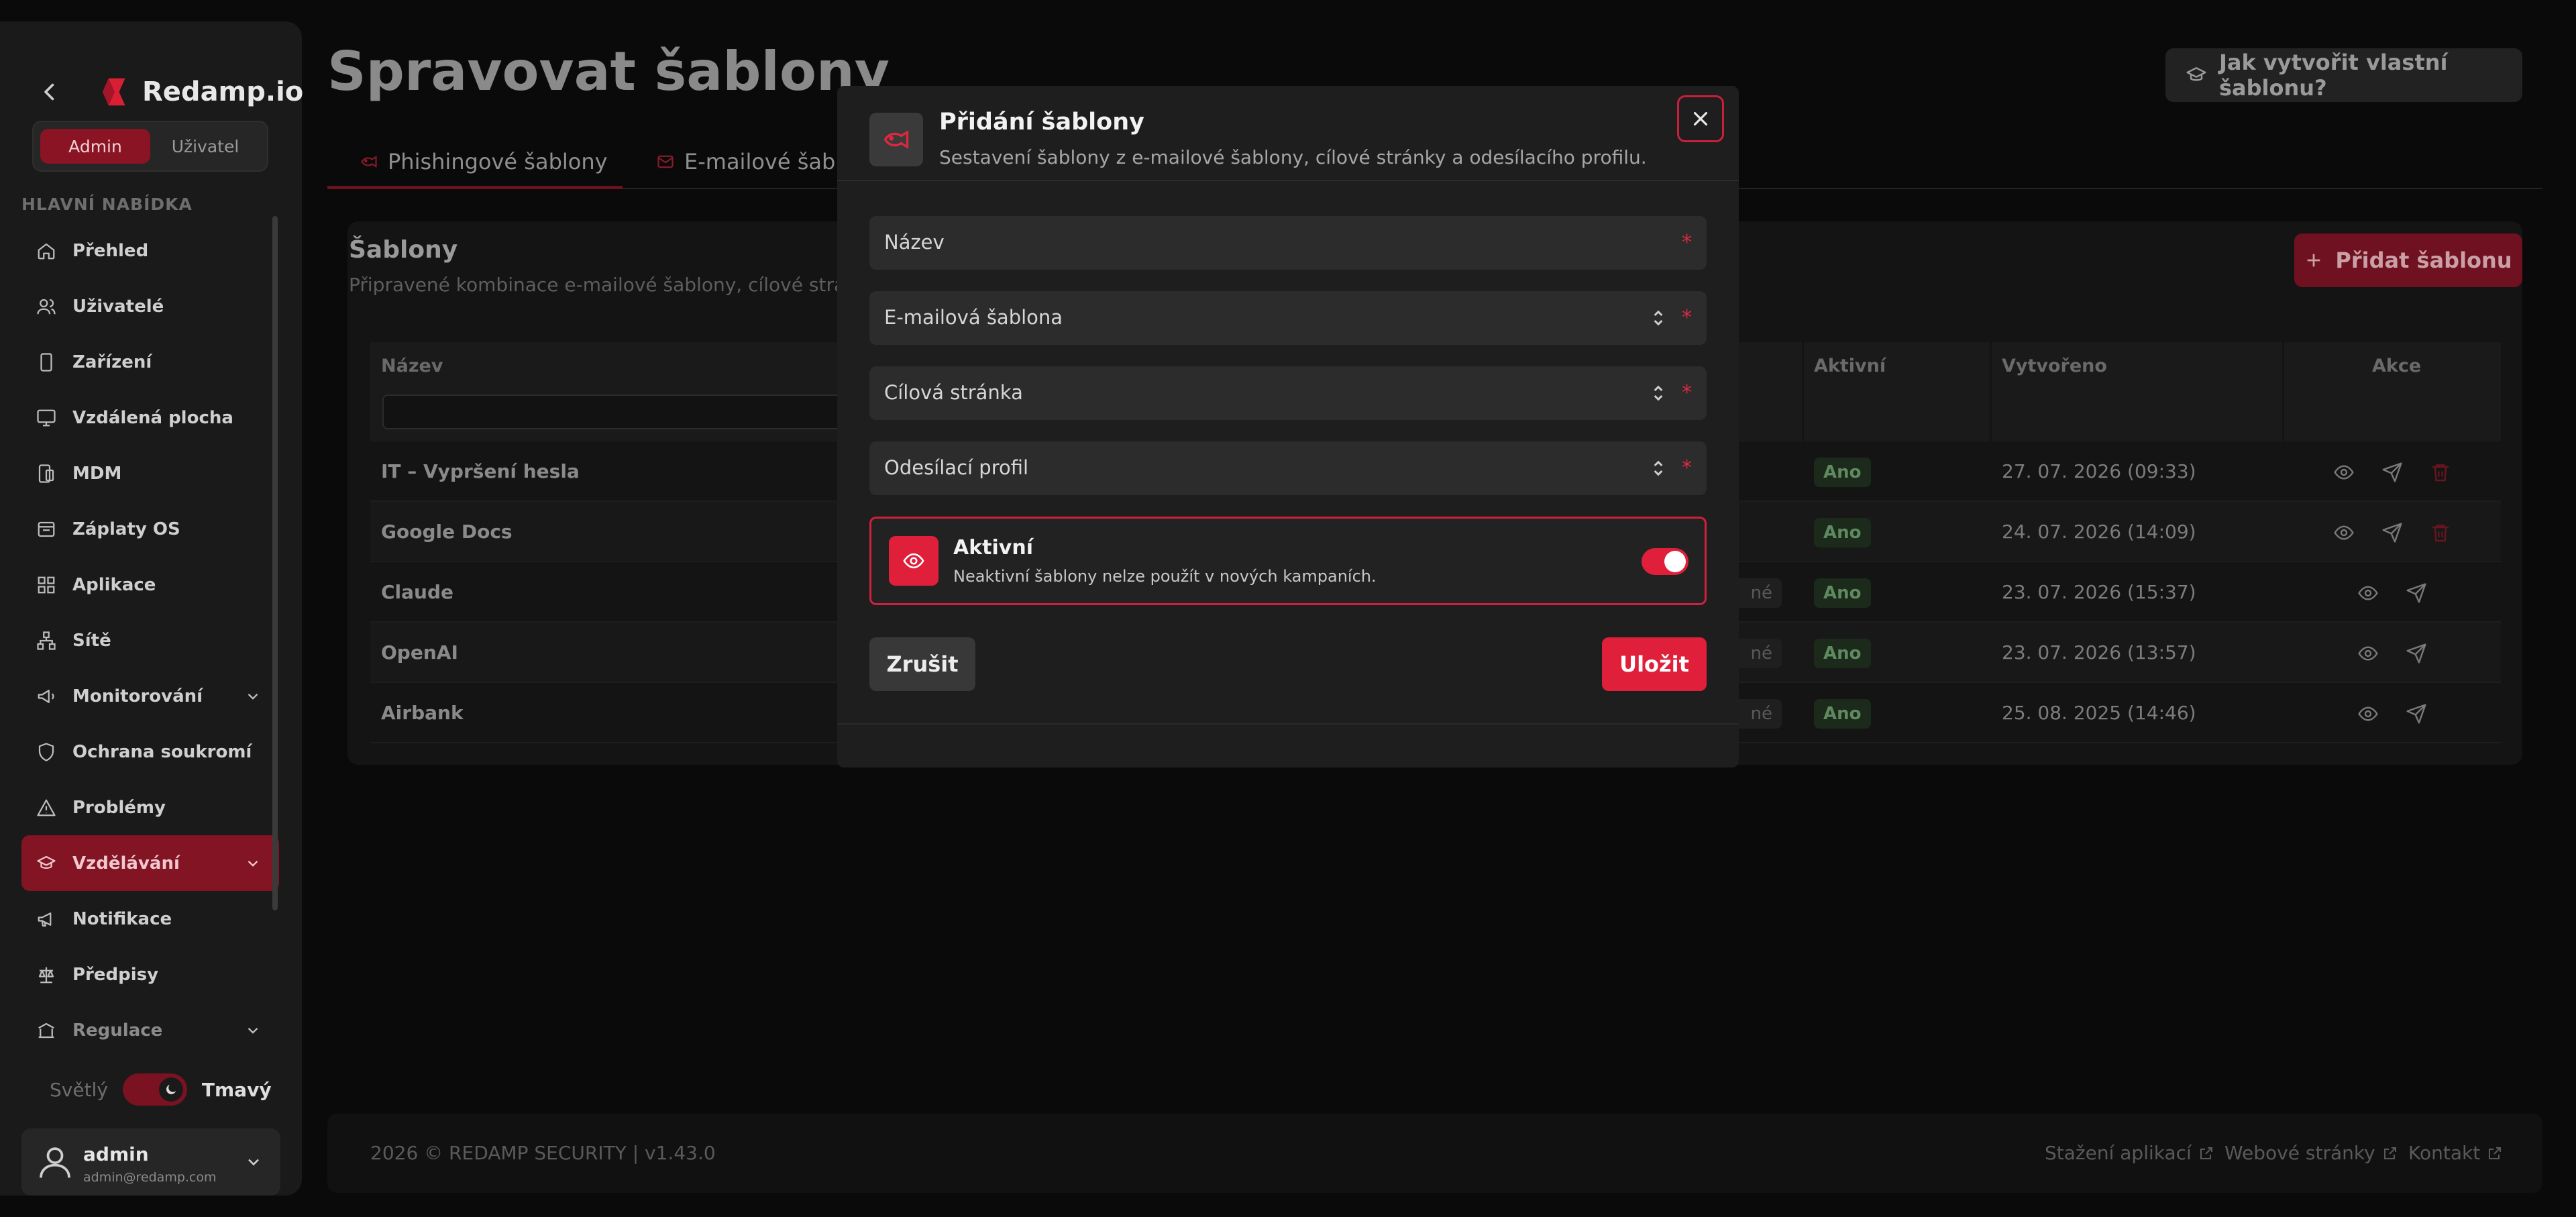  What do you see at coordinates (2196, 75) in the screenshot?
I see `graduation-cap-icon` at bounding box center [2196, 75].